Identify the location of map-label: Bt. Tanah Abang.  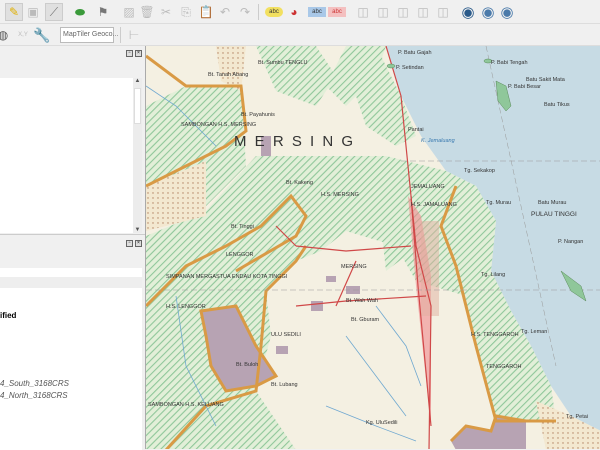
(228, 75).